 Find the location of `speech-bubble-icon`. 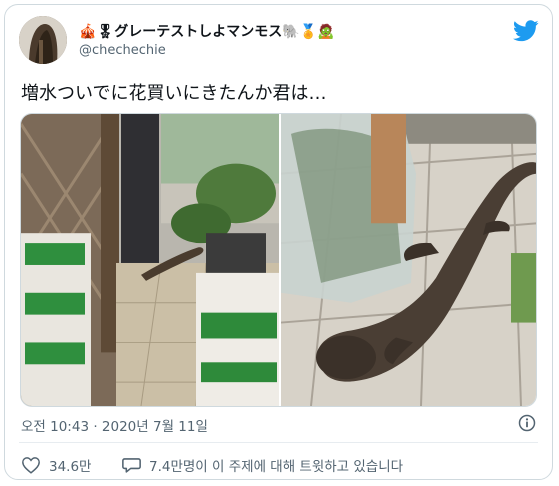

speech-bubble-icon is located at coordinates (131, 465).